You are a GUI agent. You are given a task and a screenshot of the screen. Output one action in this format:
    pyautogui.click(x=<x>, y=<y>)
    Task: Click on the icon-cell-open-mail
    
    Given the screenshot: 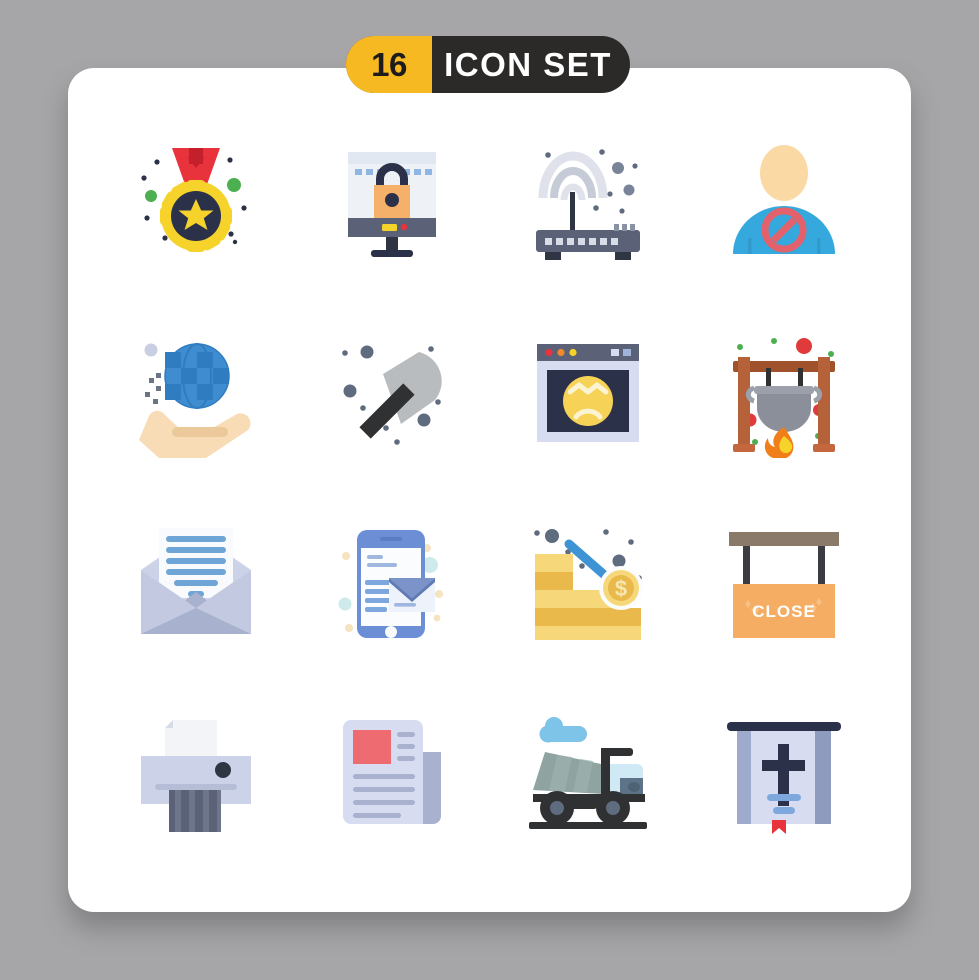 What is the action you would take?
    pyautogui.click(x=196, y=583)
    